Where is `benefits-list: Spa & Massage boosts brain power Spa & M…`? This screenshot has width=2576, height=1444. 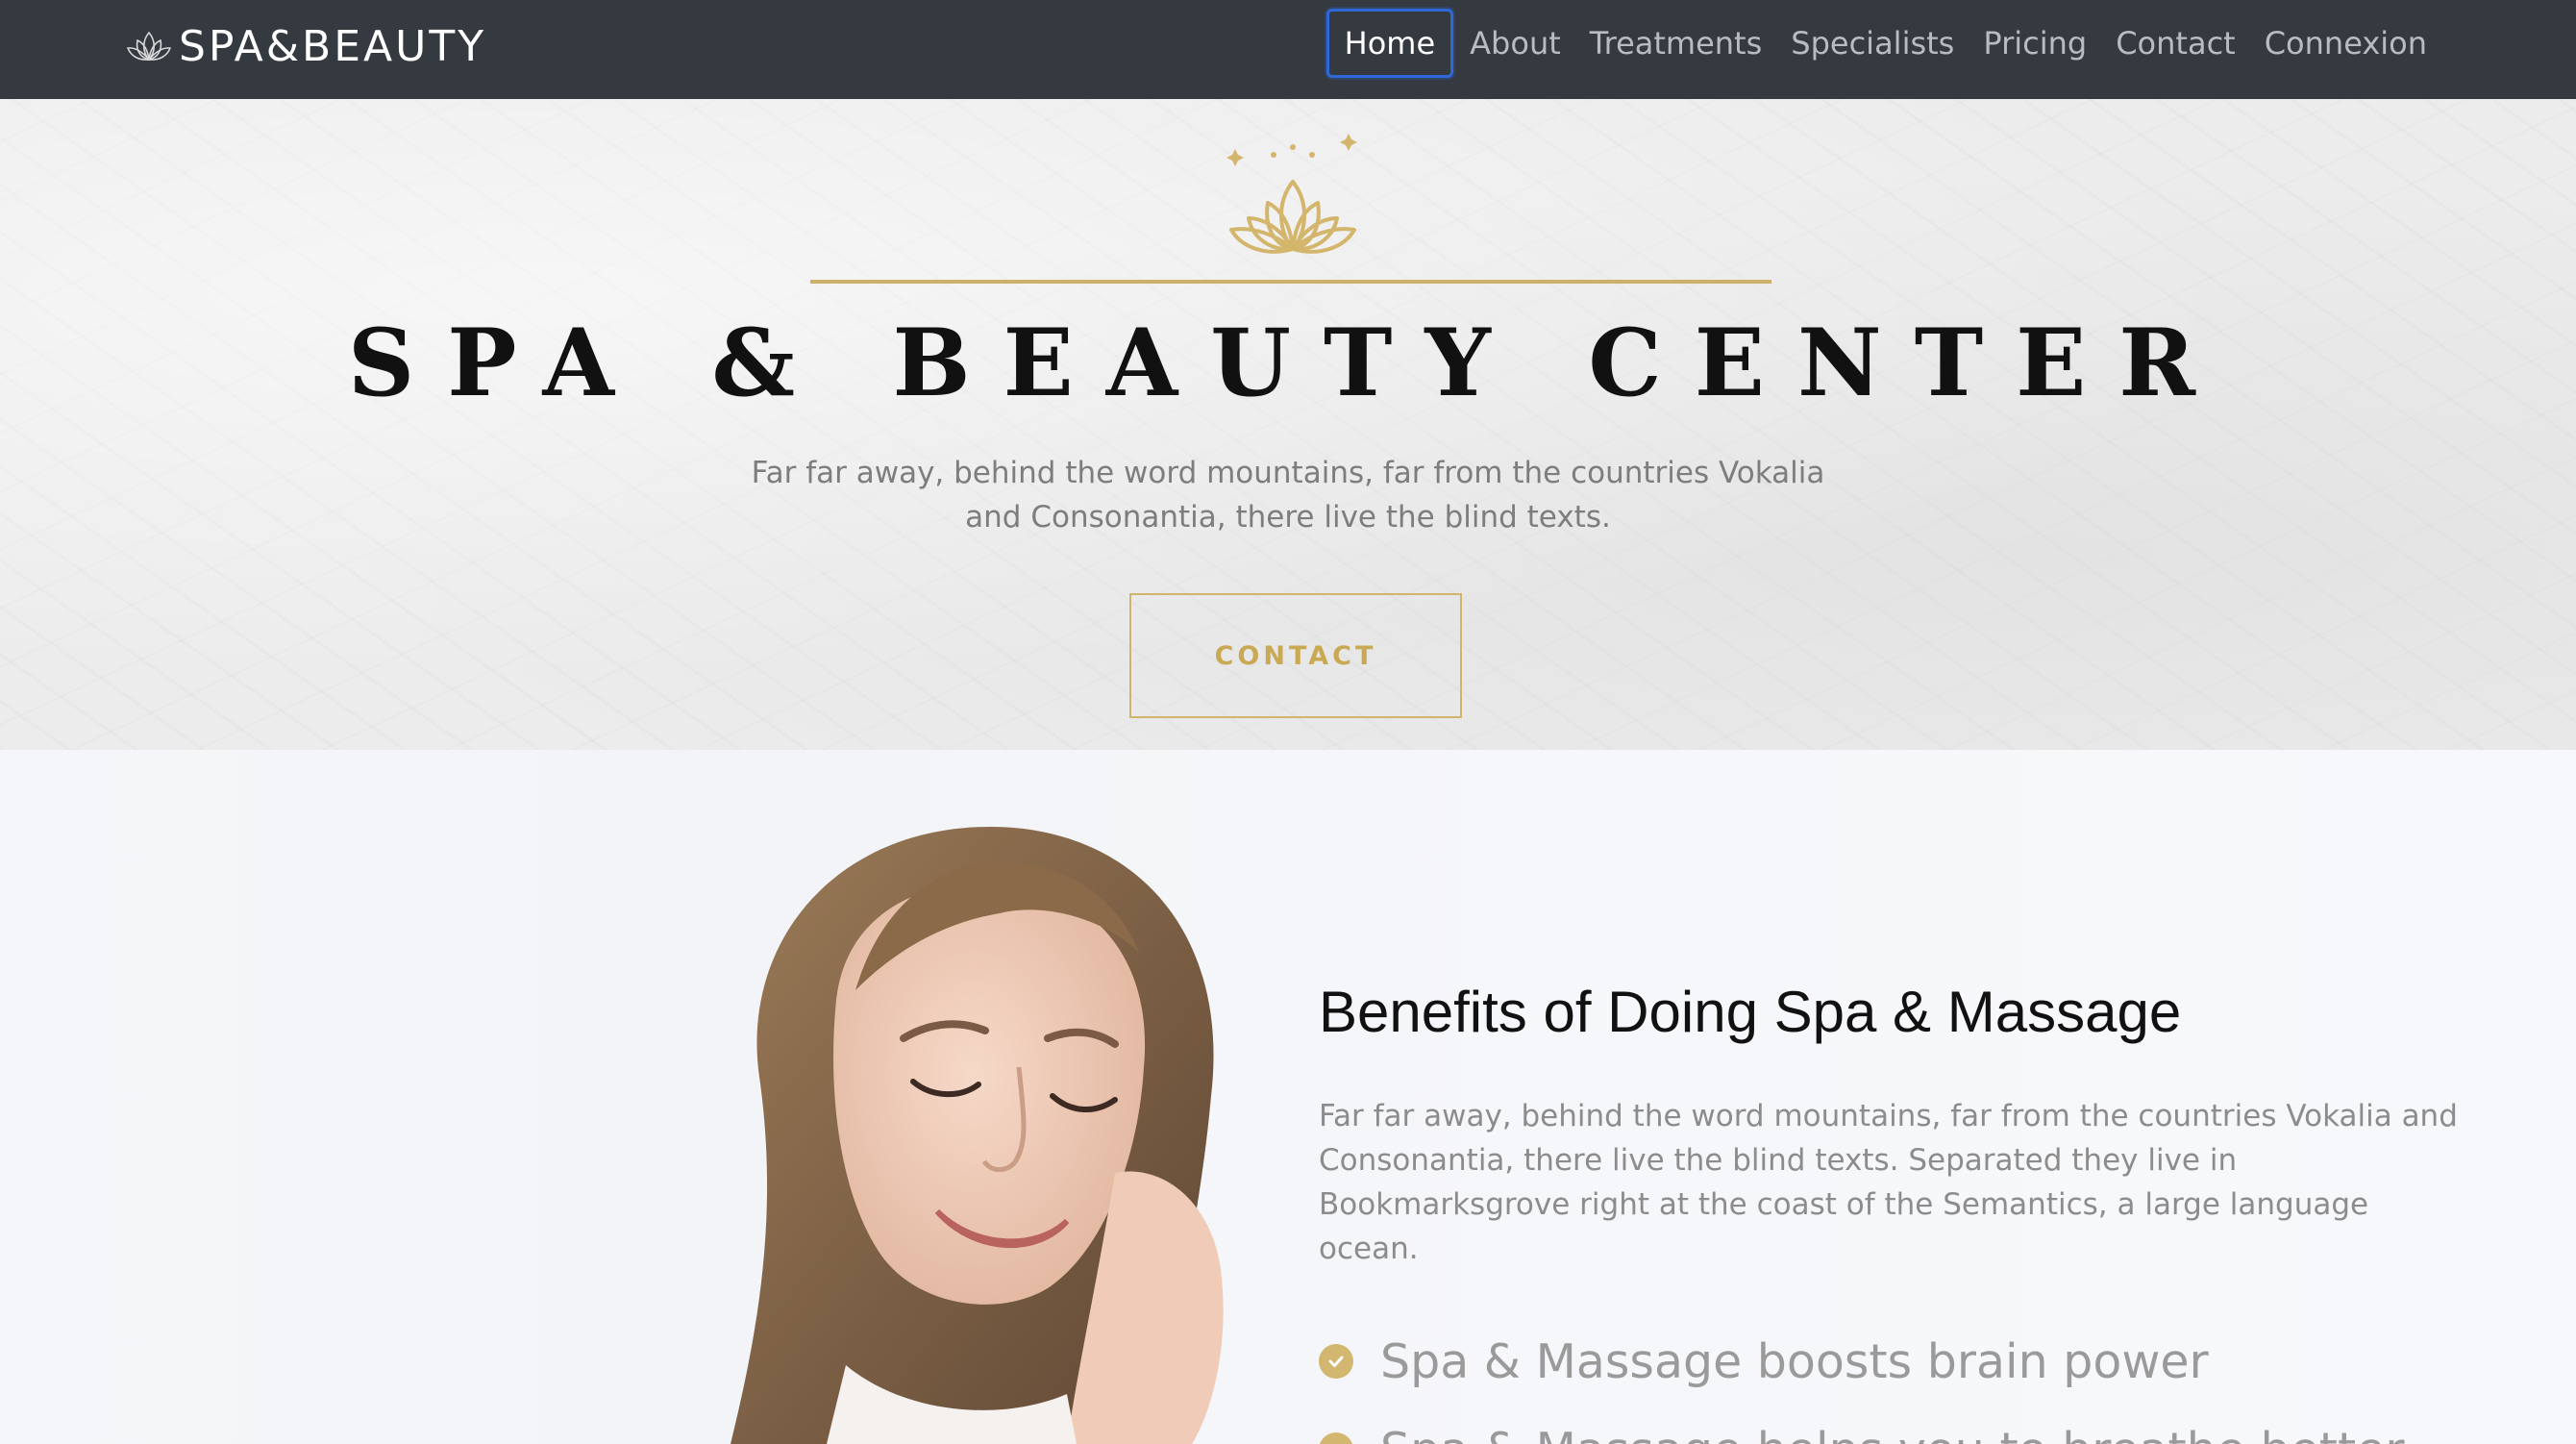 benefits-list: Spa & Massage boosts brain power Spa & M… is located at coordinates (1862, 1380).